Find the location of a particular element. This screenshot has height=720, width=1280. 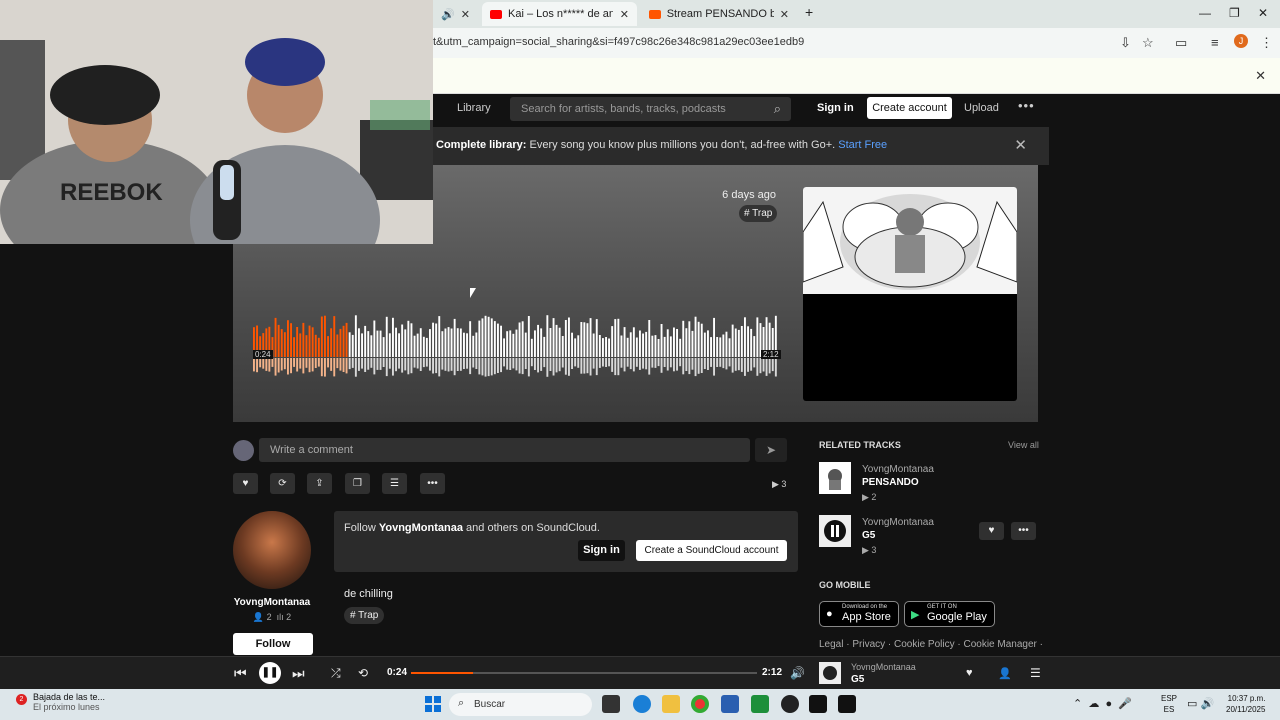

tab-youtube: Kai – Los n***** de antes (feat. ✕ is located at coordinates (559, 14).